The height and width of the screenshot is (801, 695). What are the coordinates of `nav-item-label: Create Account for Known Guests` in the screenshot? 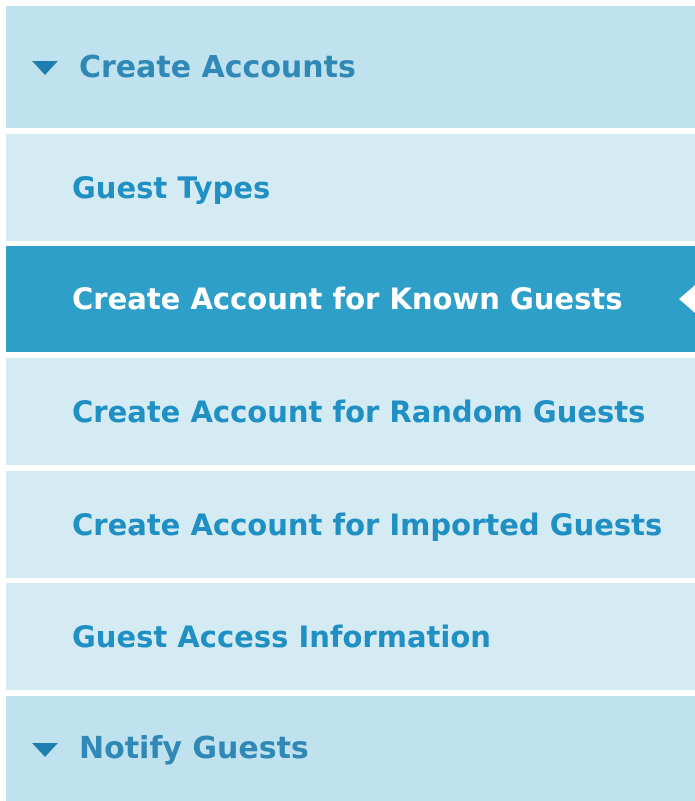 It's located at (347, 299).